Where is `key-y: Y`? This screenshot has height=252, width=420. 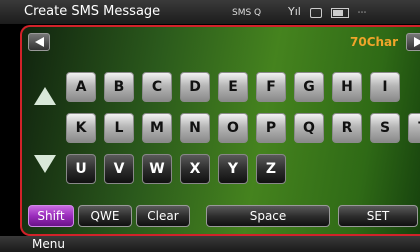
key-y: Y is located at coordinates (233, 169).